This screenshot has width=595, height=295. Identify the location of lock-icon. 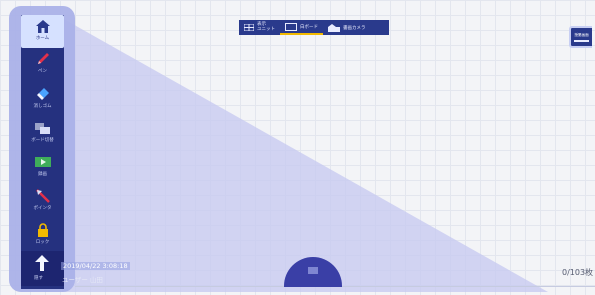
(42, 230).